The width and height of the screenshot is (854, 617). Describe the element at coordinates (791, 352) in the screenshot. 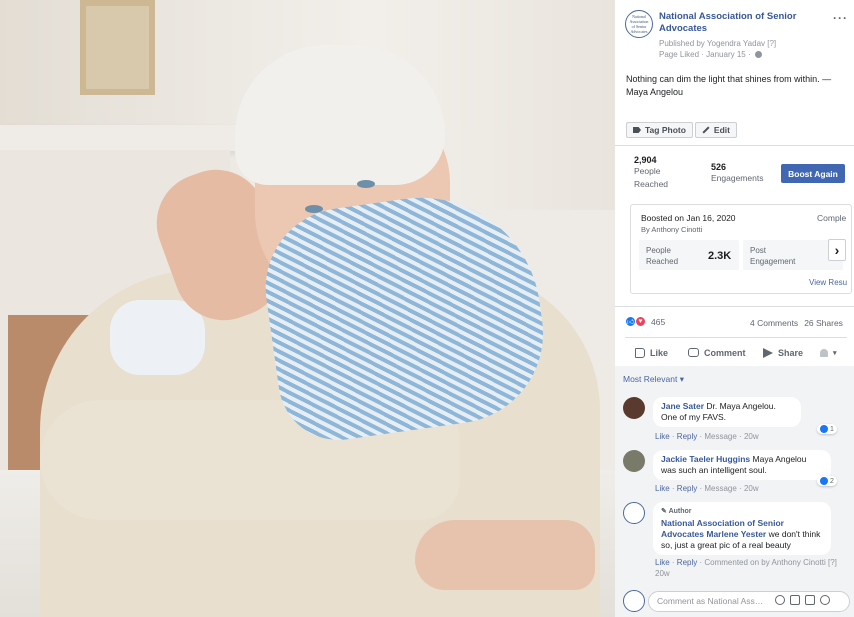

I see `share-label: Share` at that location.